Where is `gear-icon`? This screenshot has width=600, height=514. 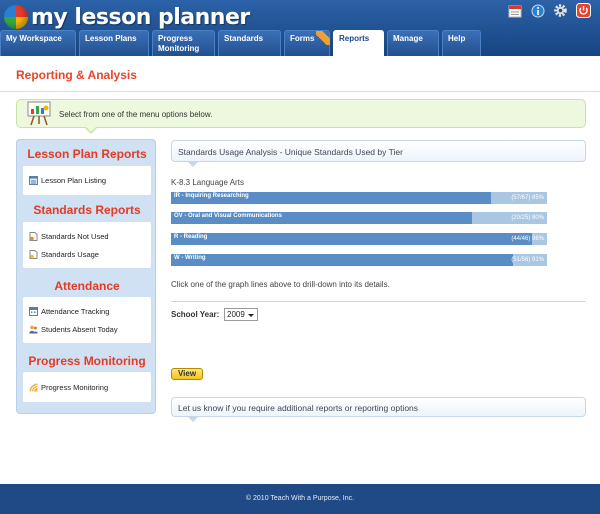 gear-icon is located at coordinates (560, 10).